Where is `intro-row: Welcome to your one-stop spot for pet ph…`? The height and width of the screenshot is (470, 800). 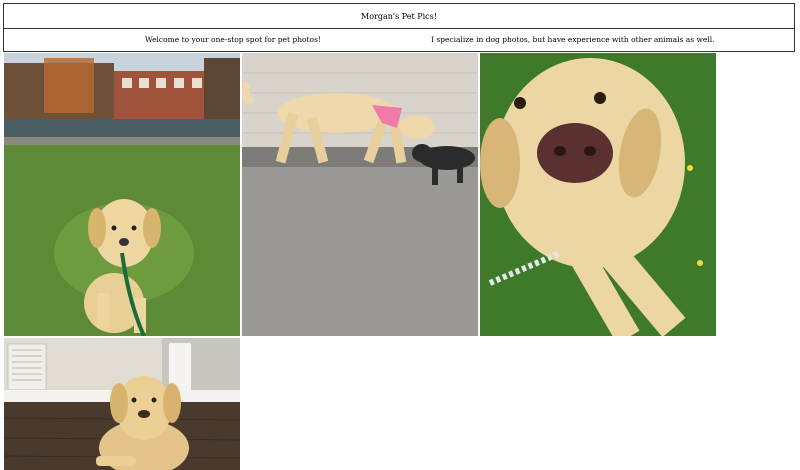
intro-row: Welcome to your one-stop spot for pet ph… is located at coordinates (399, 40).